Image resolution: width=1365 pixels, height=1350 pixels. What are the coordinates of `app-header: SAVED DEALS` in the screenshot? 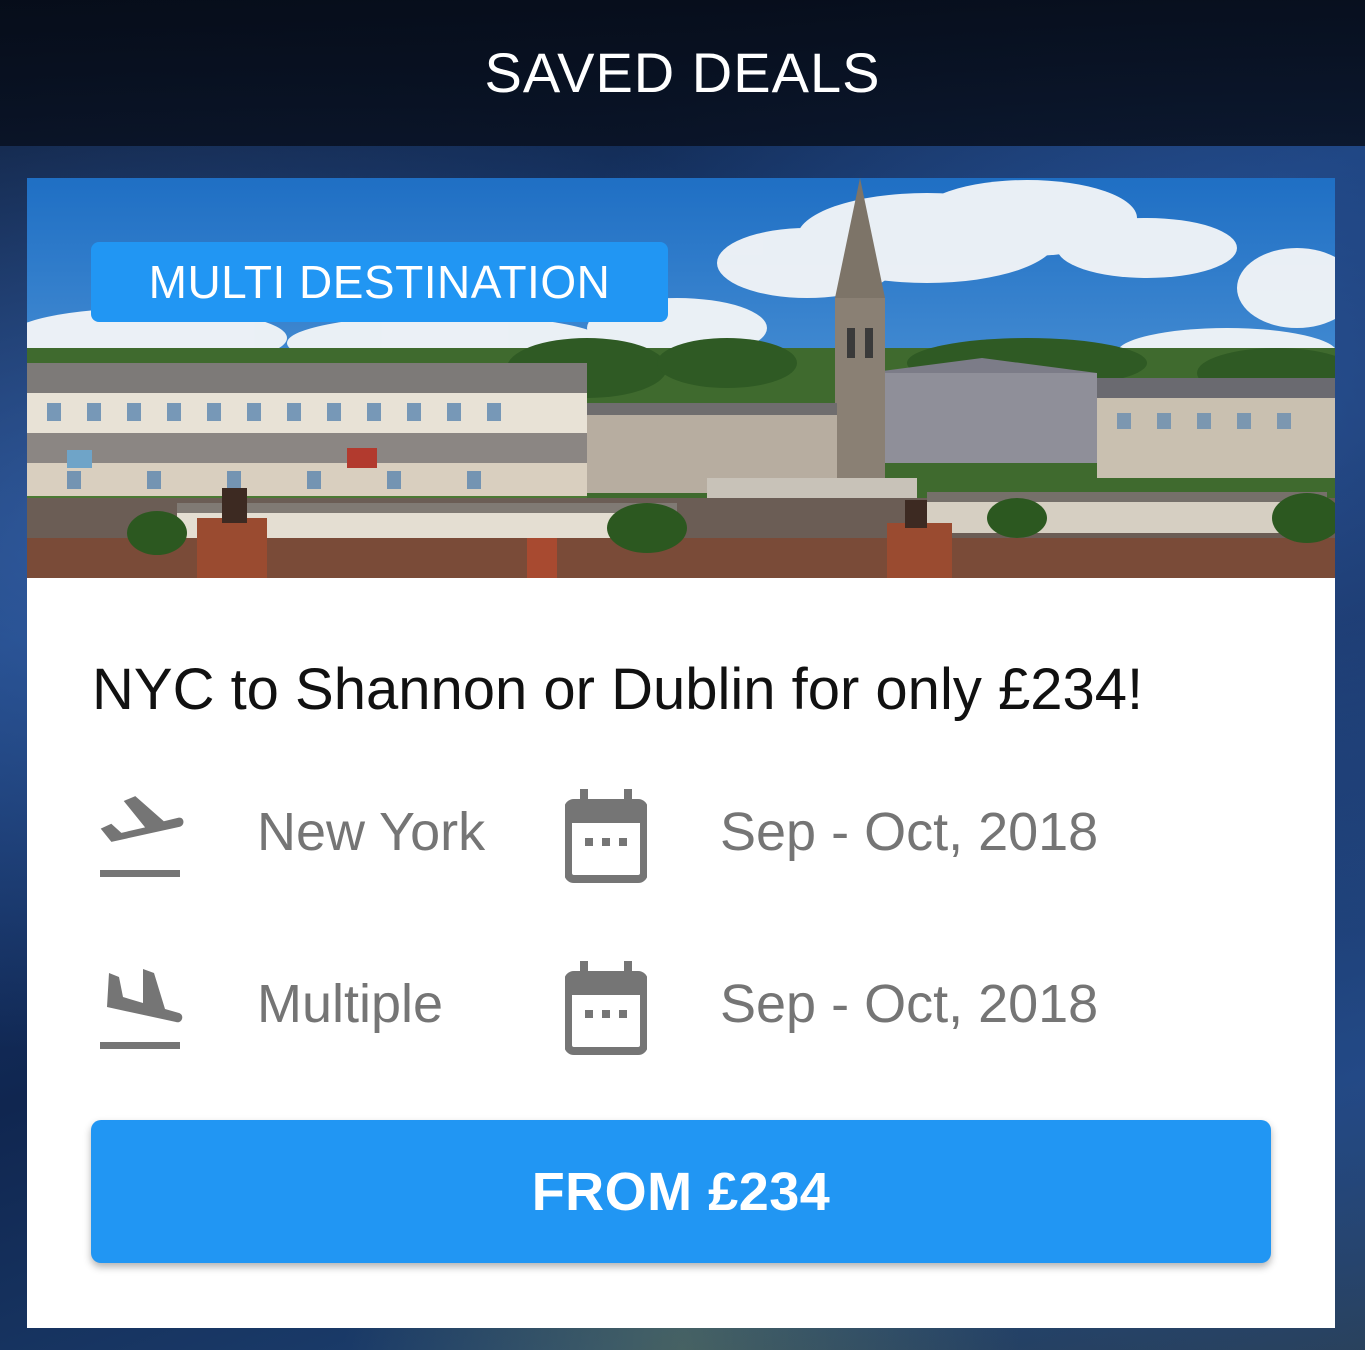 It's located at (682, 73).